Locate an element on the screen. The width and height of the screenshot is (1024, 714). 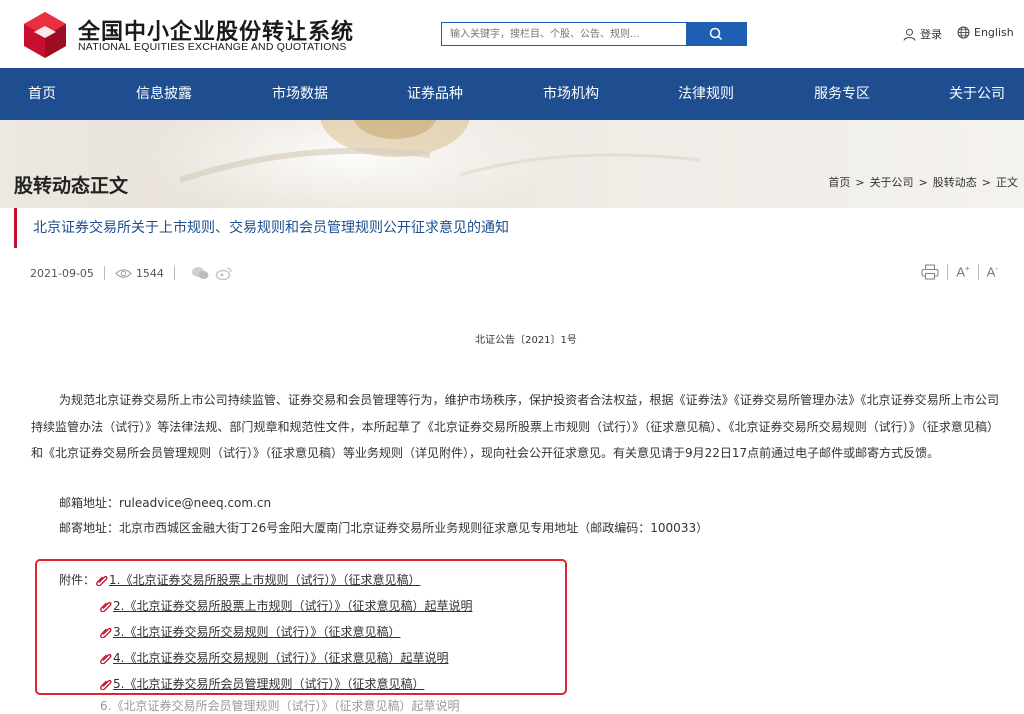
page-banner is located at coordinates (512, 164).